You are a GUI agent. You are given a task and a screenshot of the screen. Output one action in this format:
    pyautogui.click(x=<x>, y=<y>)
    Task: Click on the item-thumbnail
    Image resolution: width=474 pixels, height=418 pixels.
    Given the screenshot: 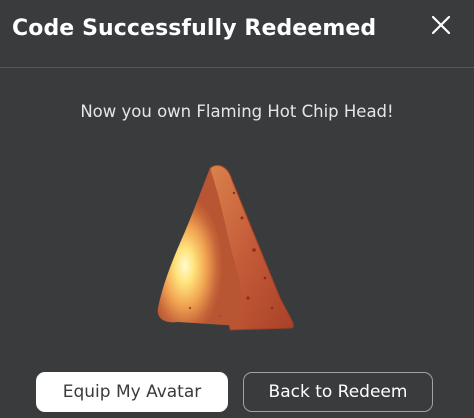 What is the action you would take?
    pyautogui.click(x=230, y=248)
    